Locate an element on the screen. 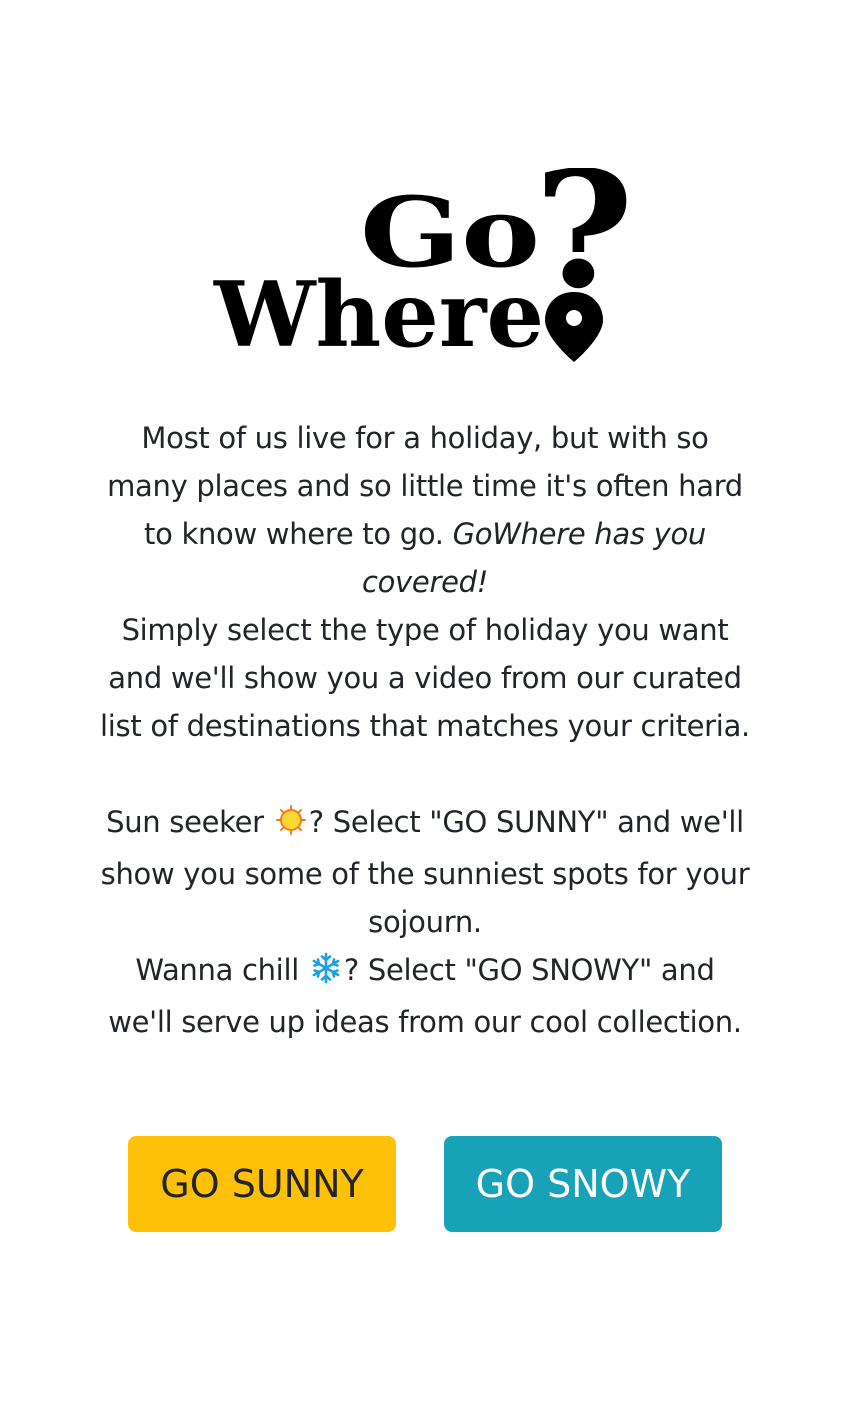 Image resolution: width=850 pixels, height=1420 pixels. sun-icon is located at coordinates (291, 826).